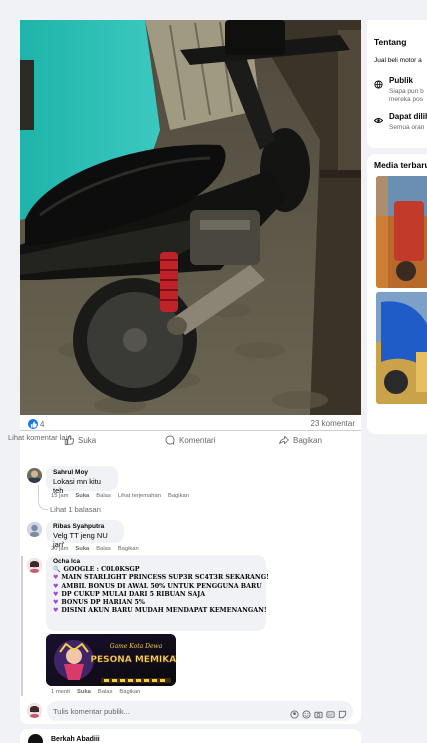 The image size is (427, 743). Describe the element at coordinates (82, 472) in the screenshot. I see `comment-author-name: Sahrul Moy` at that location.